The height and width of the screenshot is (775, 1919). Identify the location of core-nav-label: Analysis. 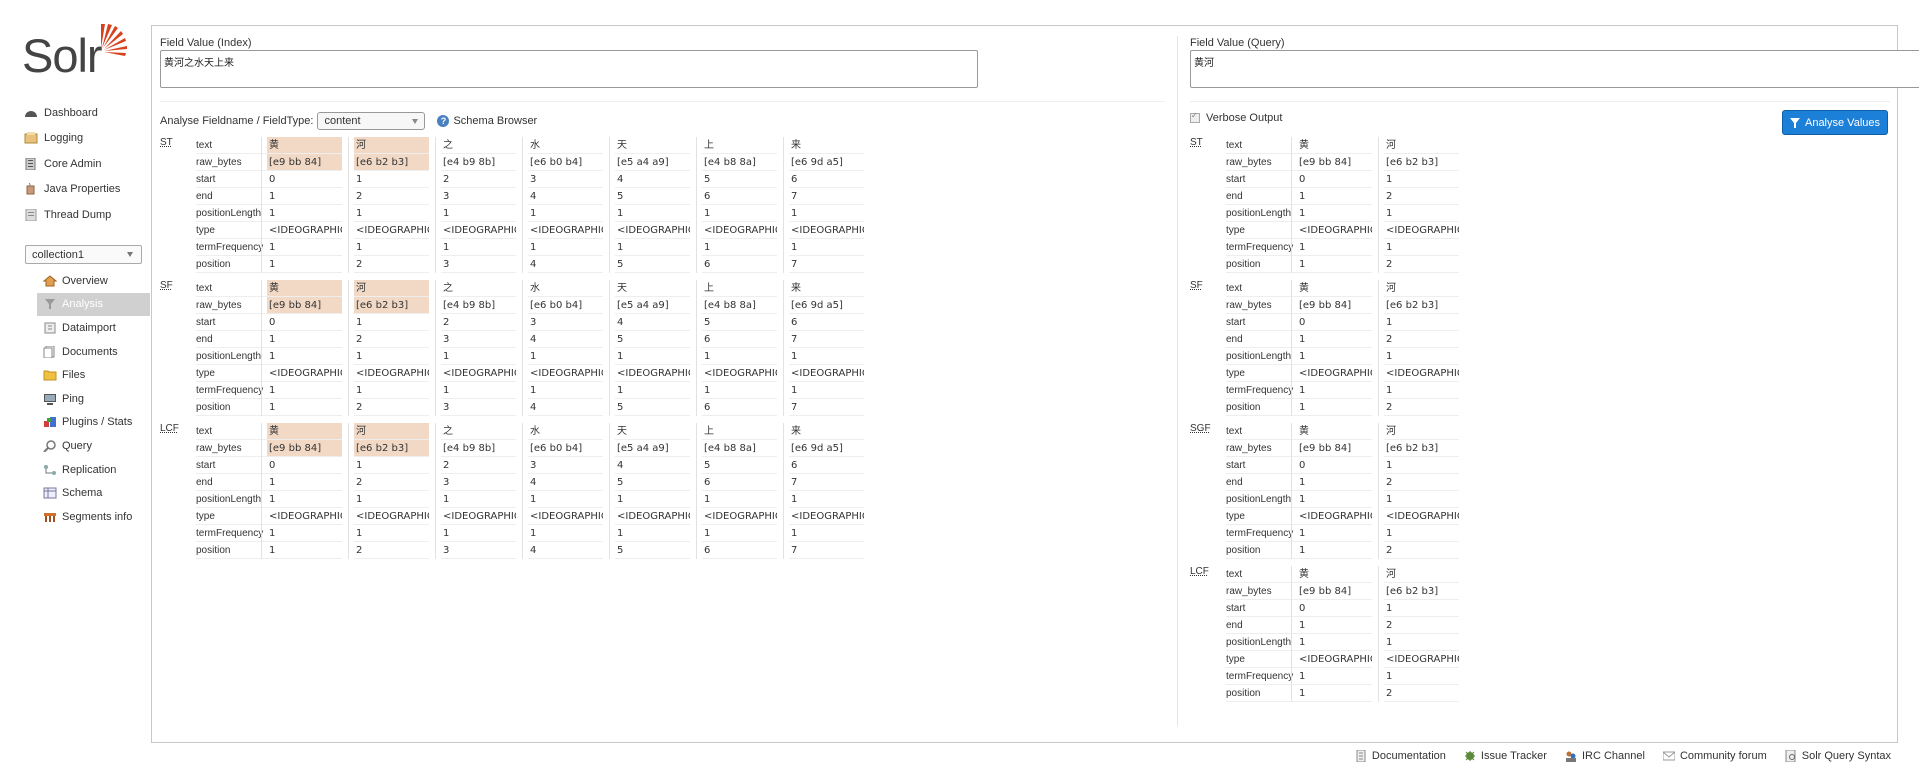
(82, 304).